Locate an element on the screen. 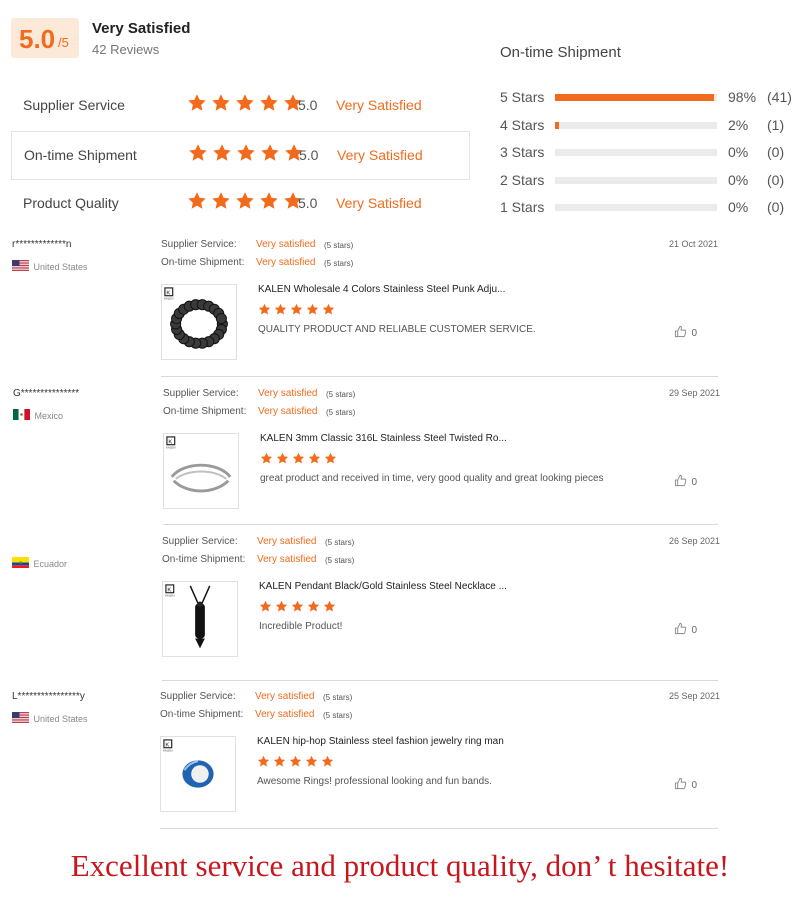 This screenshot has width=800, height=905. reviewer-country: United States is located at coordinates (49, 718).